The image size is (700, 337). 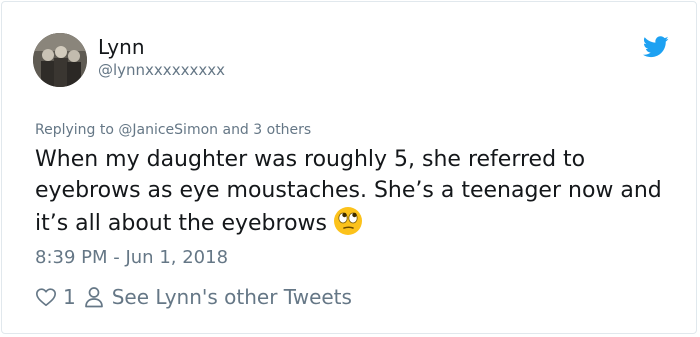 I want to click on tweet-actions: 1 See Lynn's other Tweets, so click(x=193, y=297).